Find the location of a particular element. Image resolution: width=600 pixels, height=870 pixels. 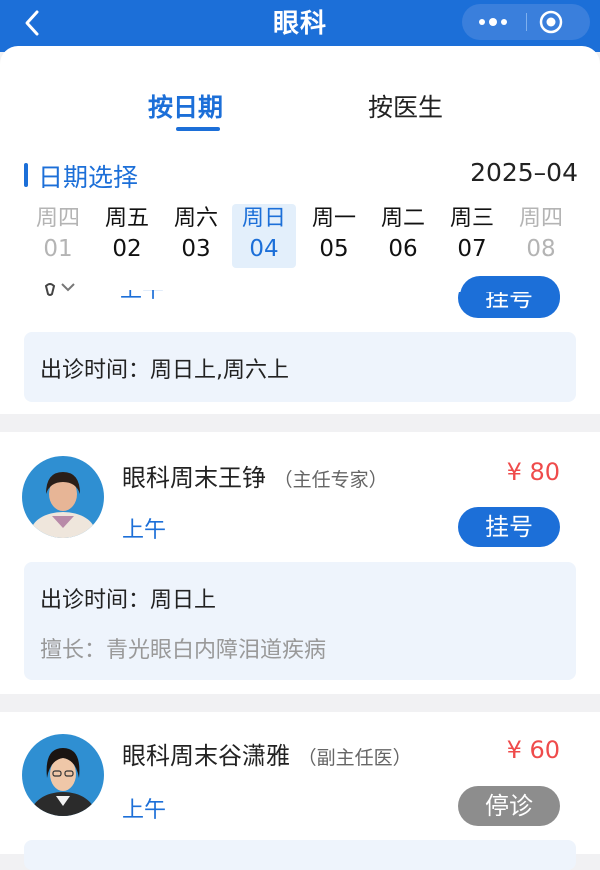

day-weekday: 周二 is located at coordinates (402, 218).